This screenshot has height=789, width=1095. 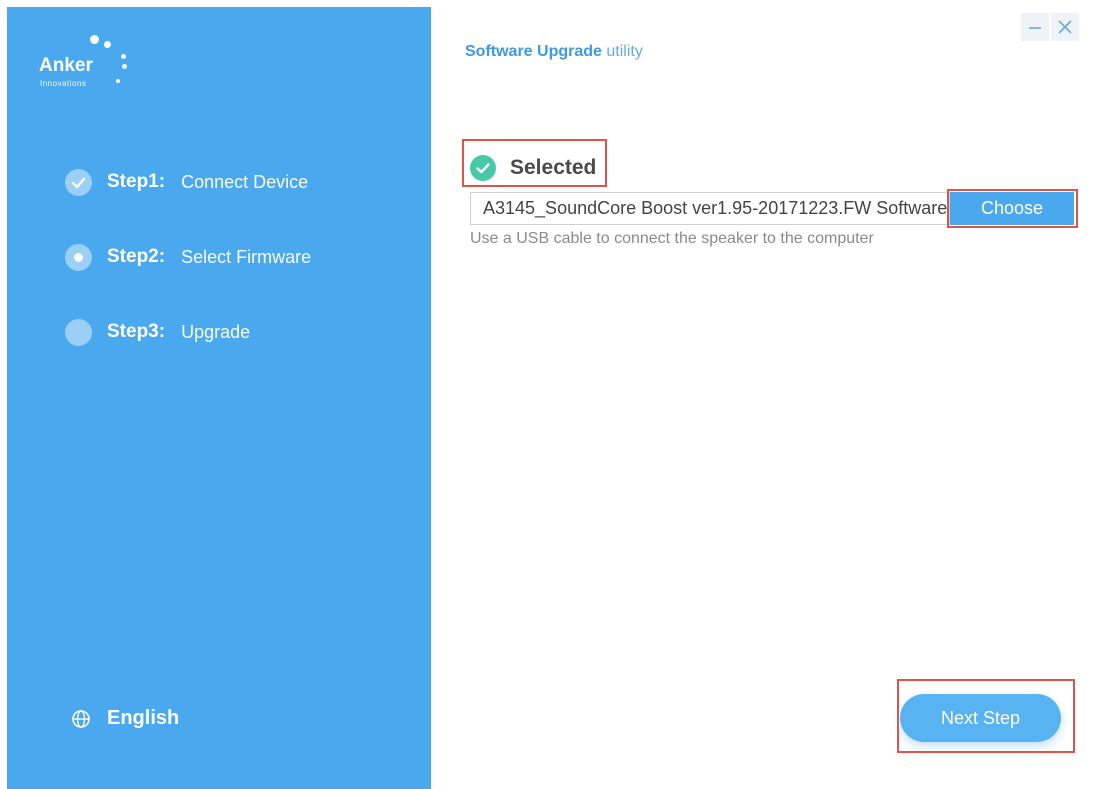 I want to click on next-step-button: Next Step, so click(x=980, y=718).